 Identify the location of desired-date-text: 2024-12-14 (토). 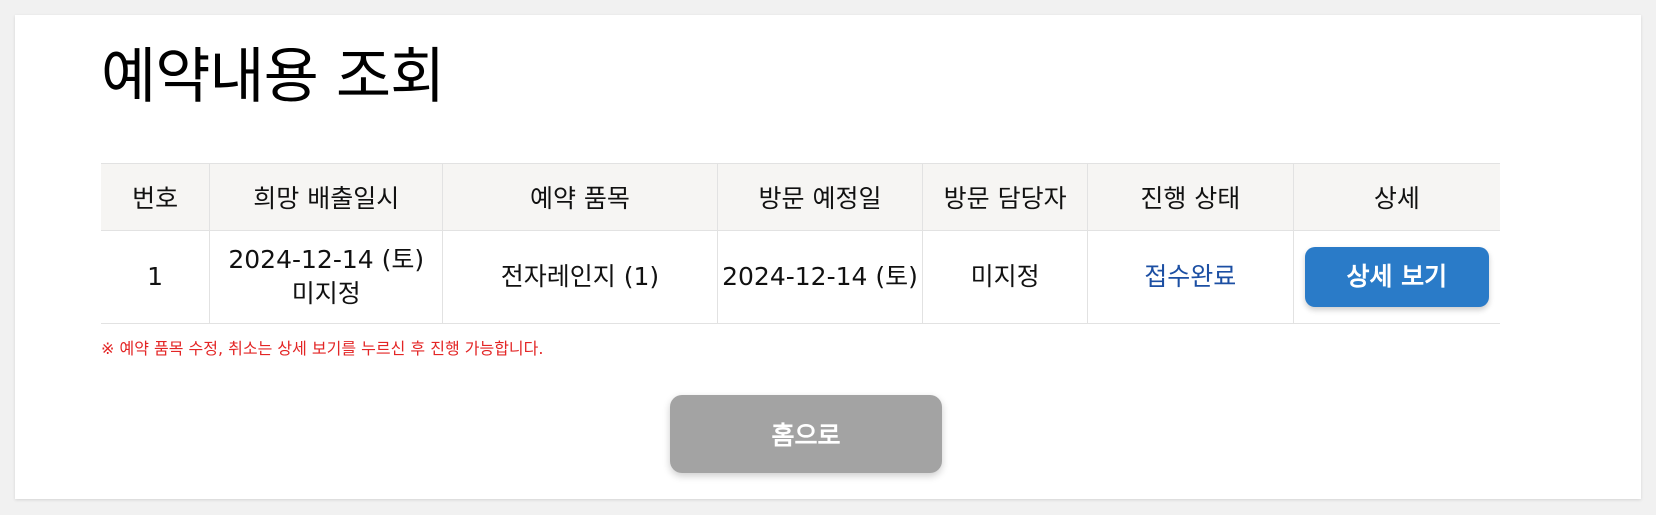
(326, 259).